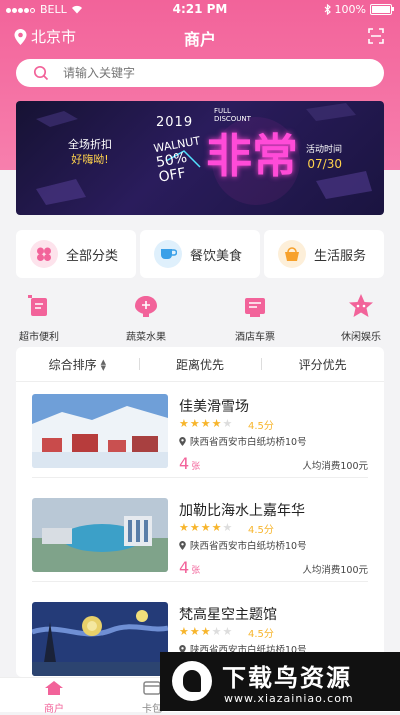  Describe the element at coordinates (90, 144) in the screenshot. I see `banner-left-line1: 全场折扣` at that location.